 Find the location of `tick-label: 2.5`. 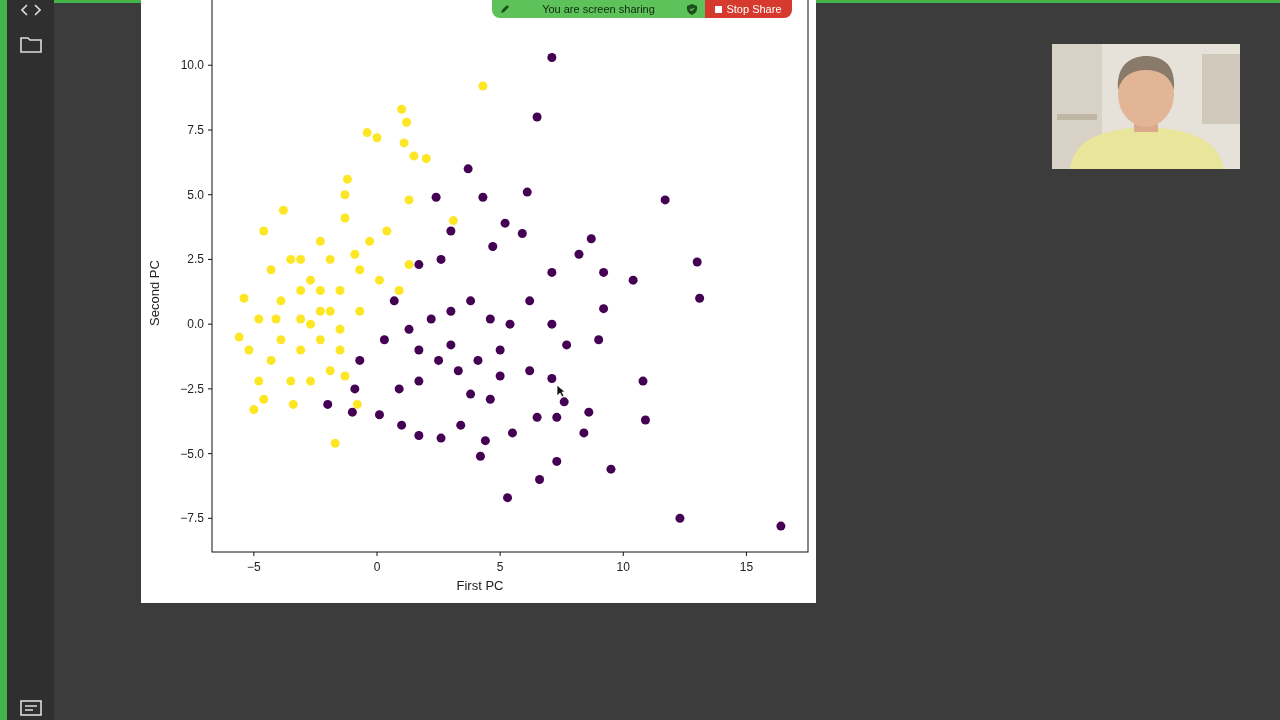

tick-label: 2.5 is located at coordinates (195, 259).